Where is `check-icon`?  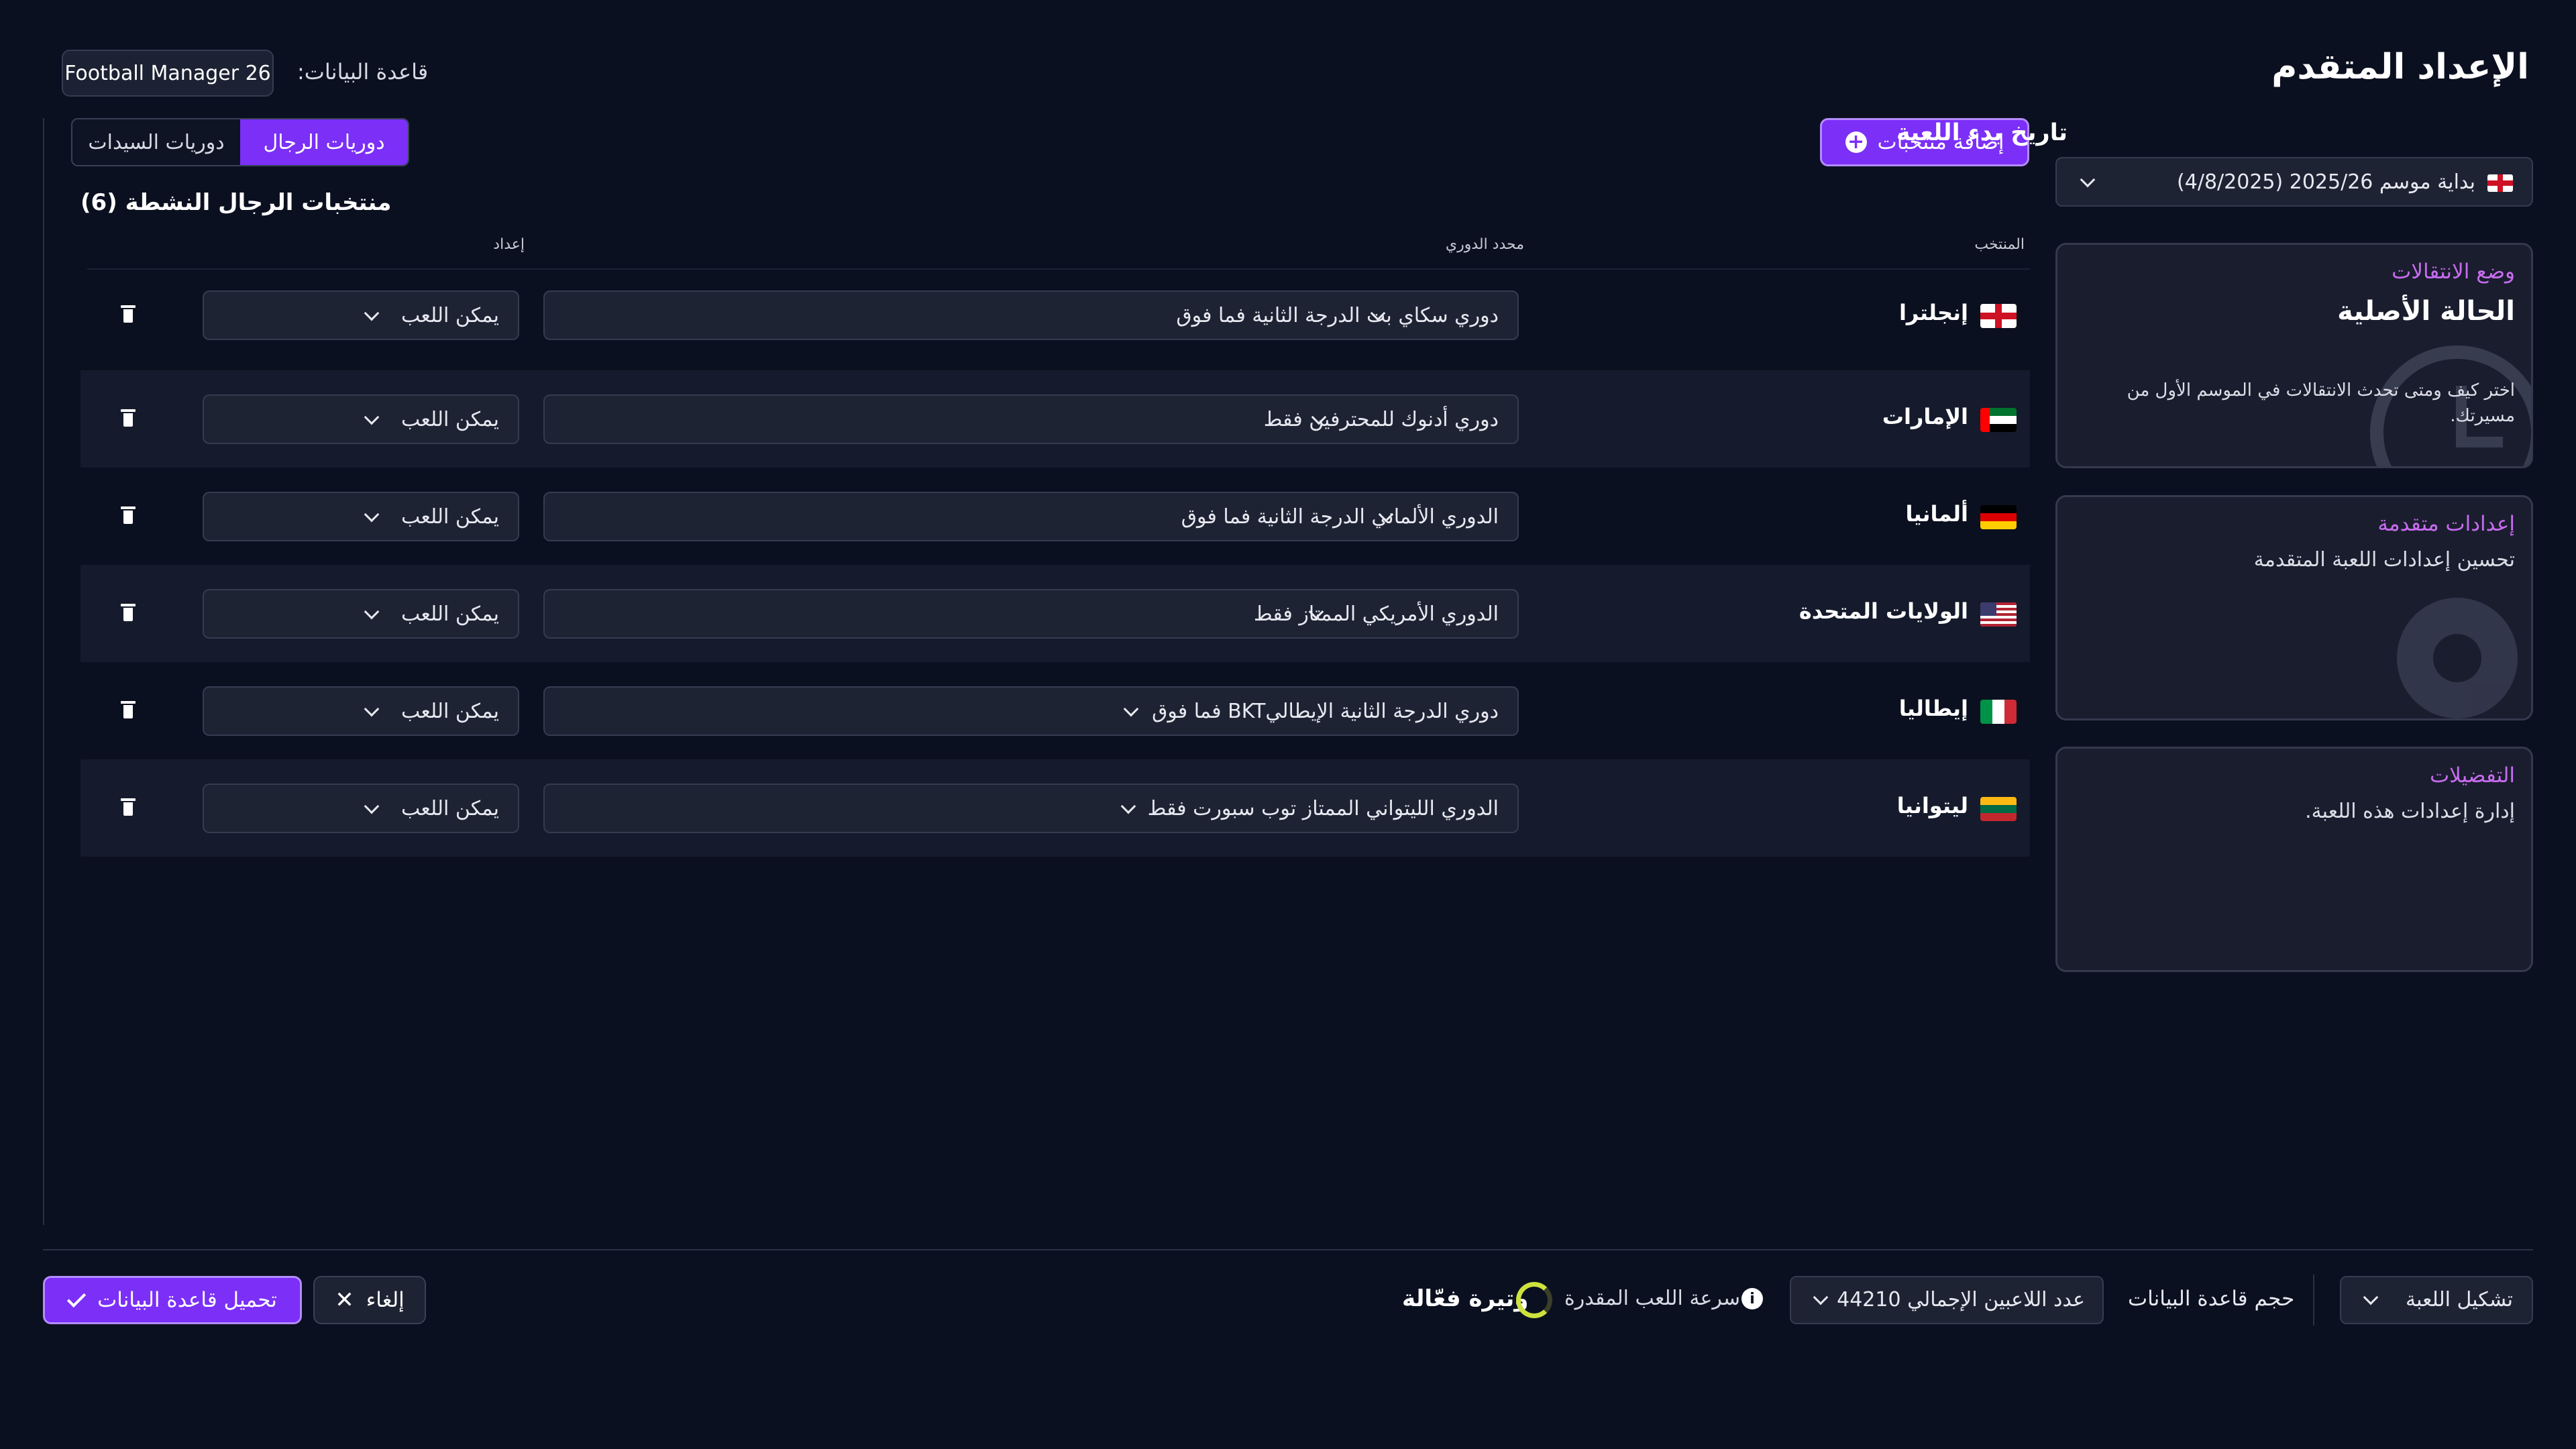 check-icon is located at coordinates (76, 1298).